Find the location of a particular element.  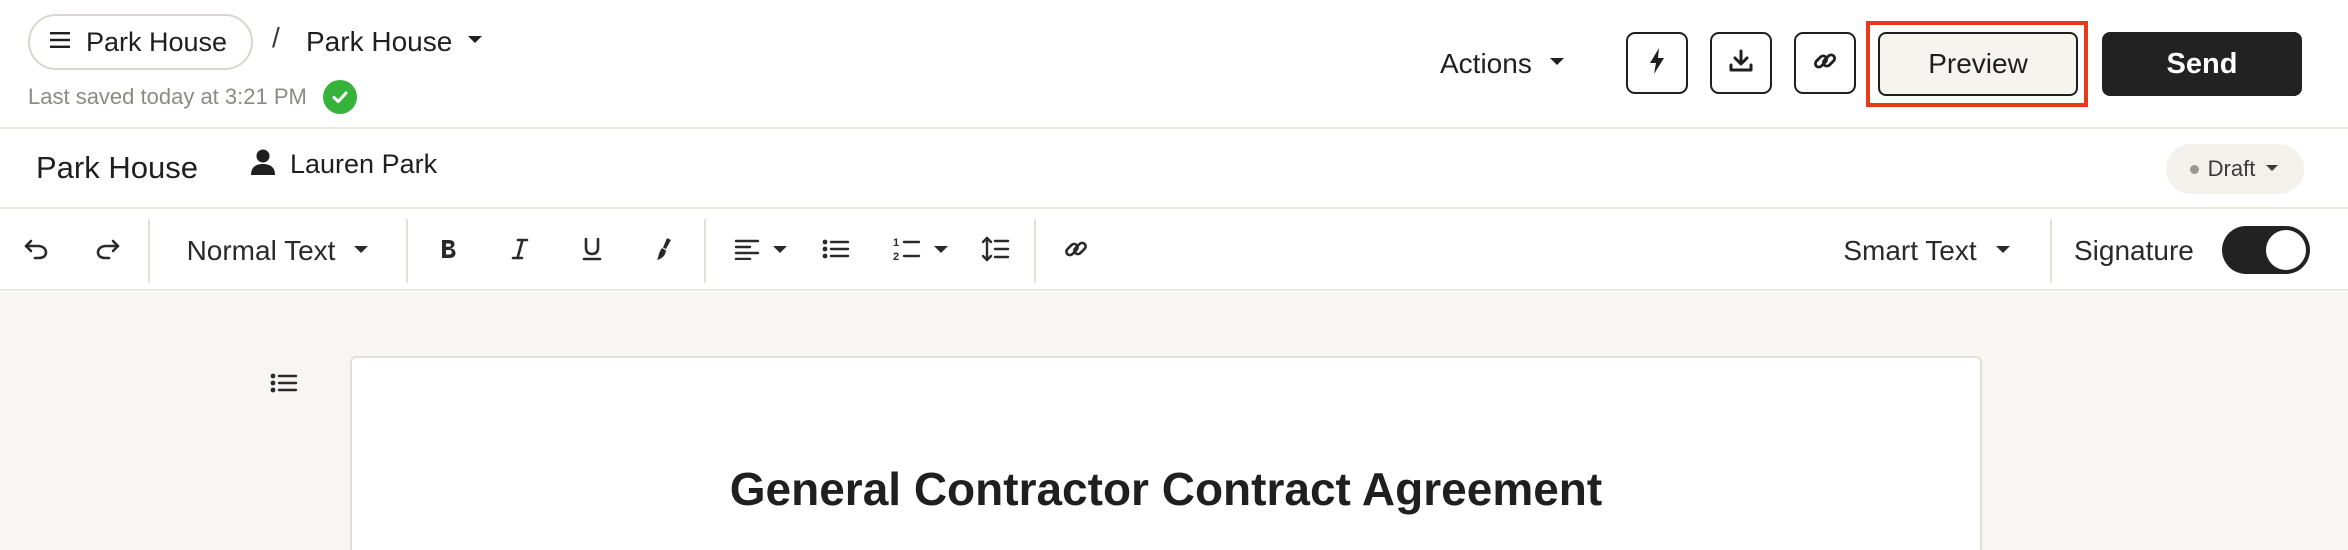

formatting-toolbar: Normal Text 1 2 Smart Text Signature is located at coordinates (1174, 251).